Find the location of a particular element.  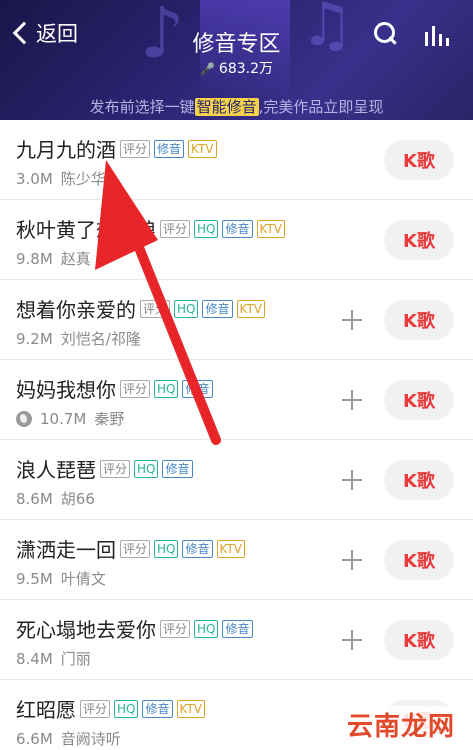

artist-name: 陈少华 is located at coordinates (83, 179).